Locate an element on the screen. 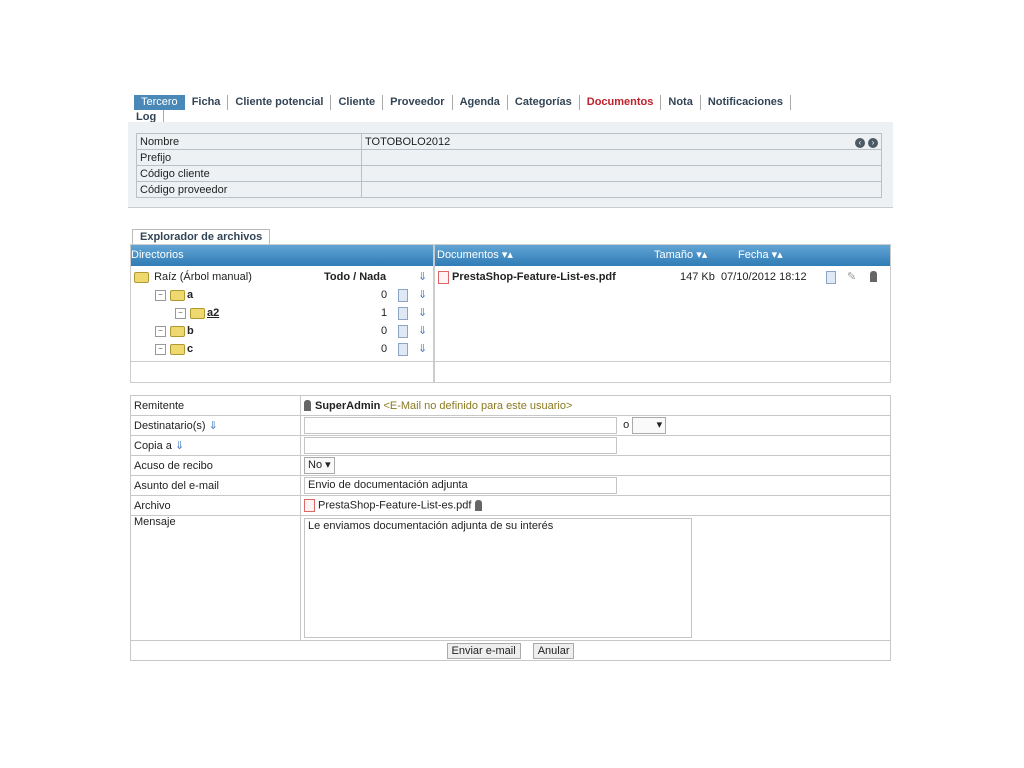 Image resolution: width=1024 pixels, height=768 pixels. cancel-button: Anular is located at coordinates (553, 650).